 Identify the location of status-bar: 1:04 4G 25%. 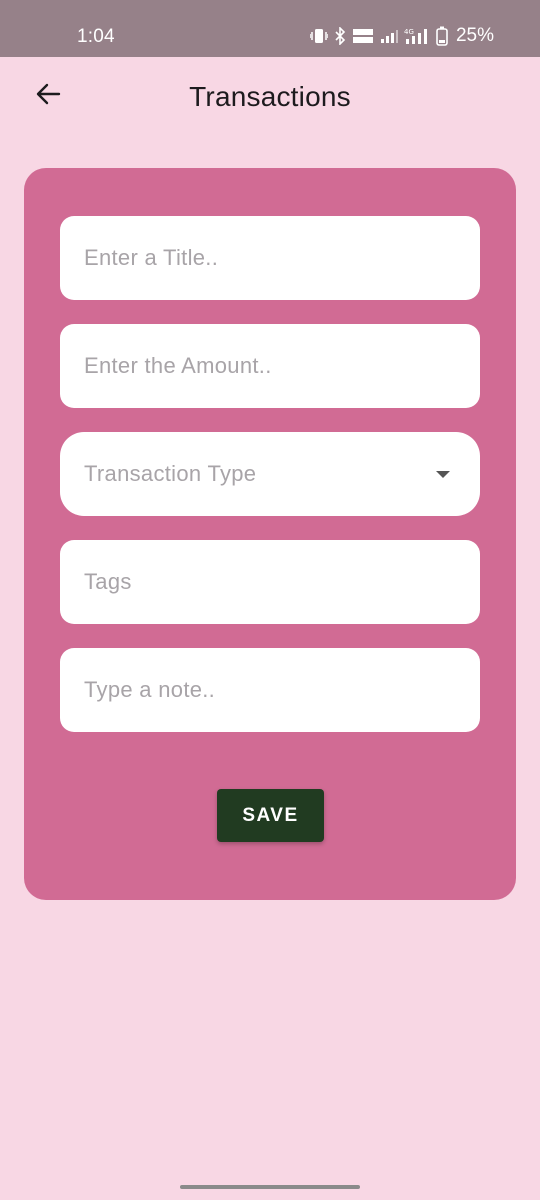
(270, 28).